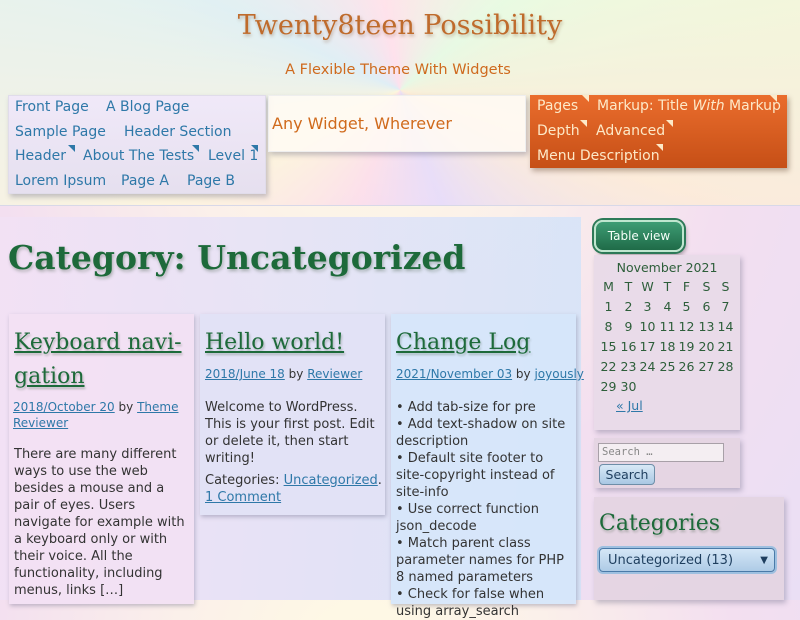 Image resolution: width=800 pixels, height=620 pixels. What do you see at coordinates (639, 236) in the screenshot?
I see `table-view-button: Table view` at bounding box center [639, 236].